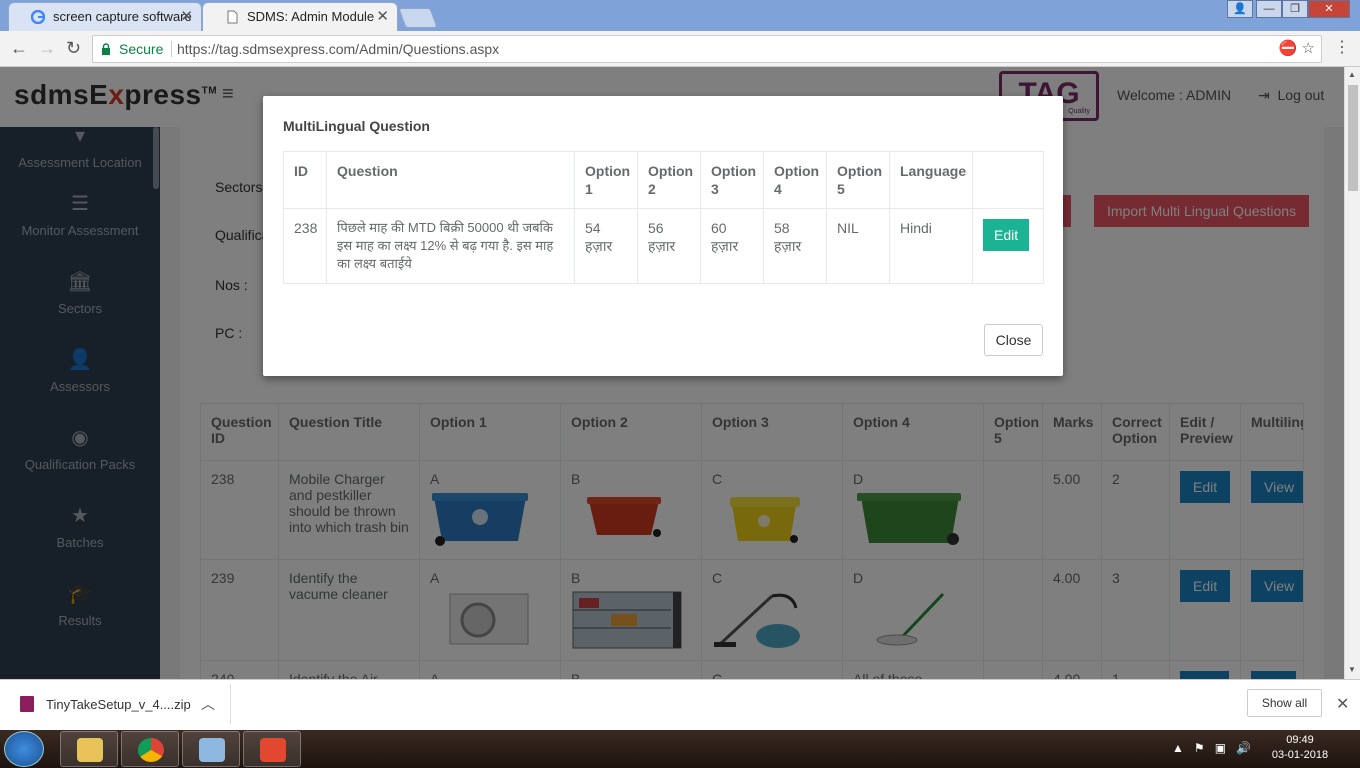  What do you see at coordinates (1288, 48) in the screenshot?
I see `blocked-content-icon: ⛔` at bounding box center [1288, 48].